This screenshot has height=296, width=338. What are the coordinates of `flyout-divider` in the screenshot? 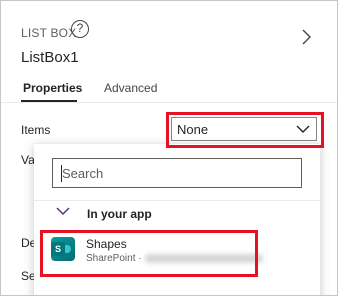 It's located at (177, 200).